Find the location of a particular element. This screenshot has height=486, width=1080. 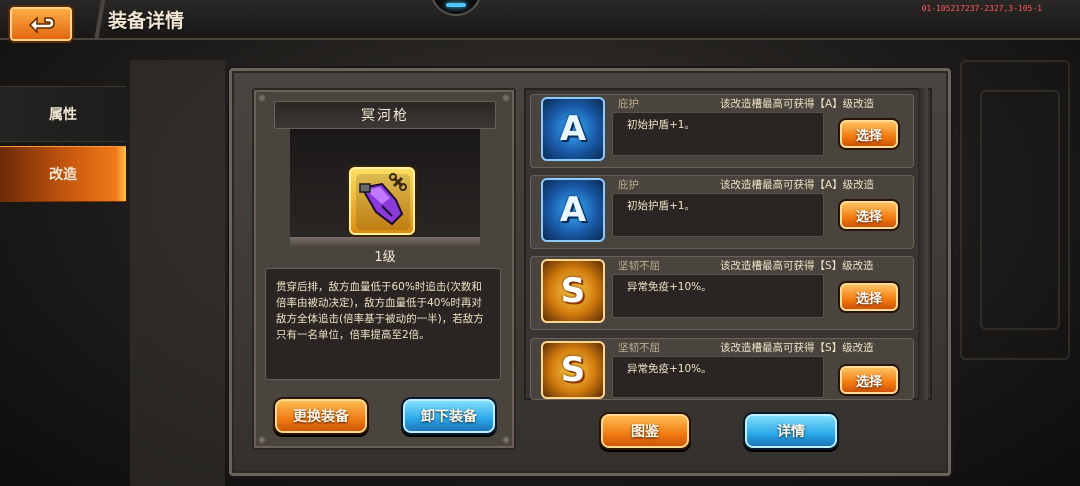

top-sensor-ornament is located at coordinates (456, 8).